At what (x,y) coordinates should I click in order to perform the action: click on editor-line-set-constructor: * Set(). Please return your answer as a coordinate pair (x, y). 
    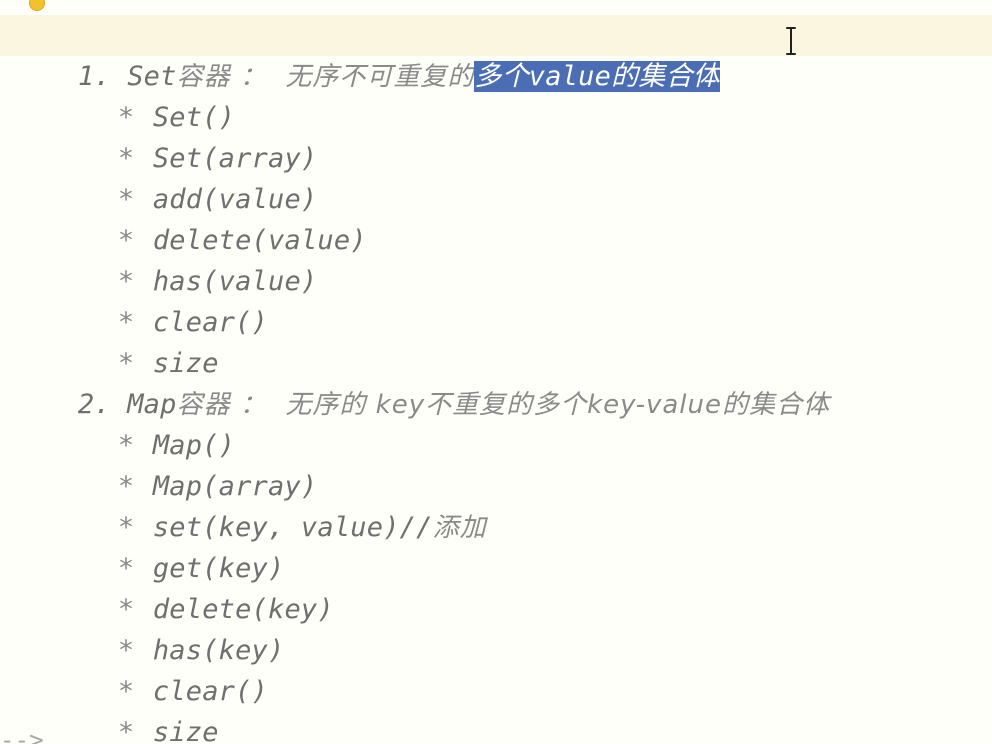
    Looking at the image, I should click on (143, 94).